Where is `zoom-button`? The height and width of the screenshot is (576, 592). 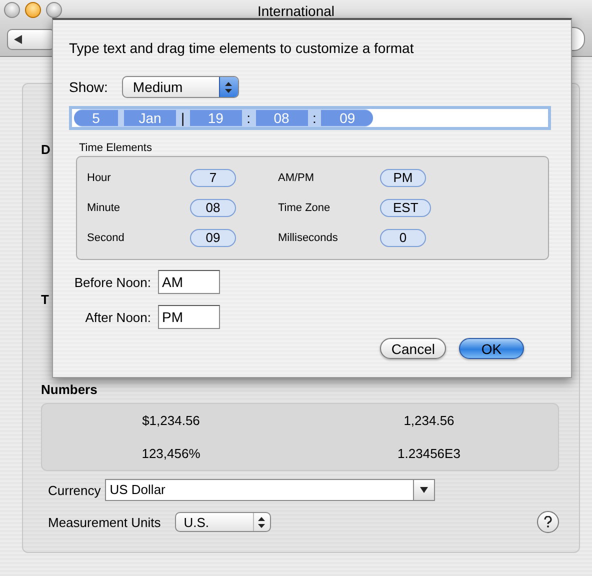
zoom-button is located at coordinates (54, 10).